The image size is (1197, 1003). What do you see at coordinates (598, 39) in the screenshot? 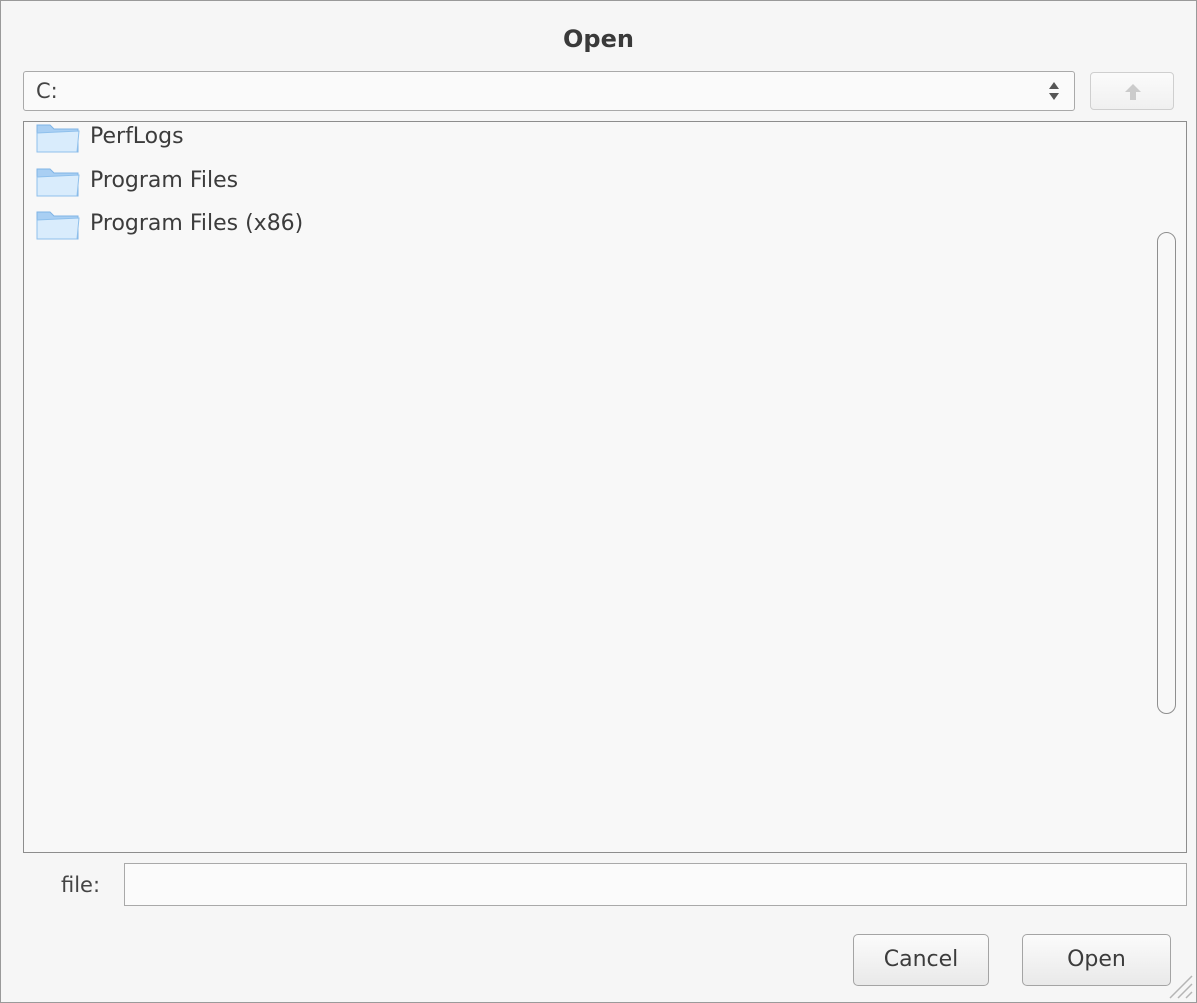
I see `dialog-title: Open` at bounding box center [598, 39].